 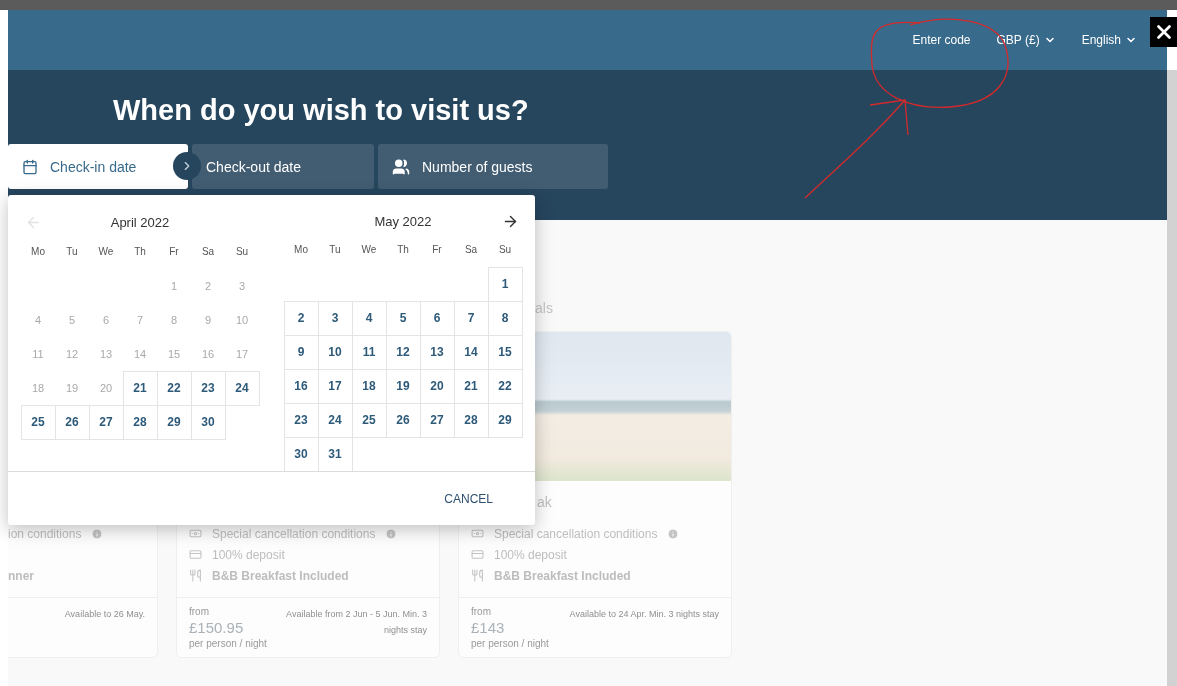 What do you see at coordinates (403, 221) in the screenshot?
I see `month-title: May 2022` at bounding box center [403, 221].